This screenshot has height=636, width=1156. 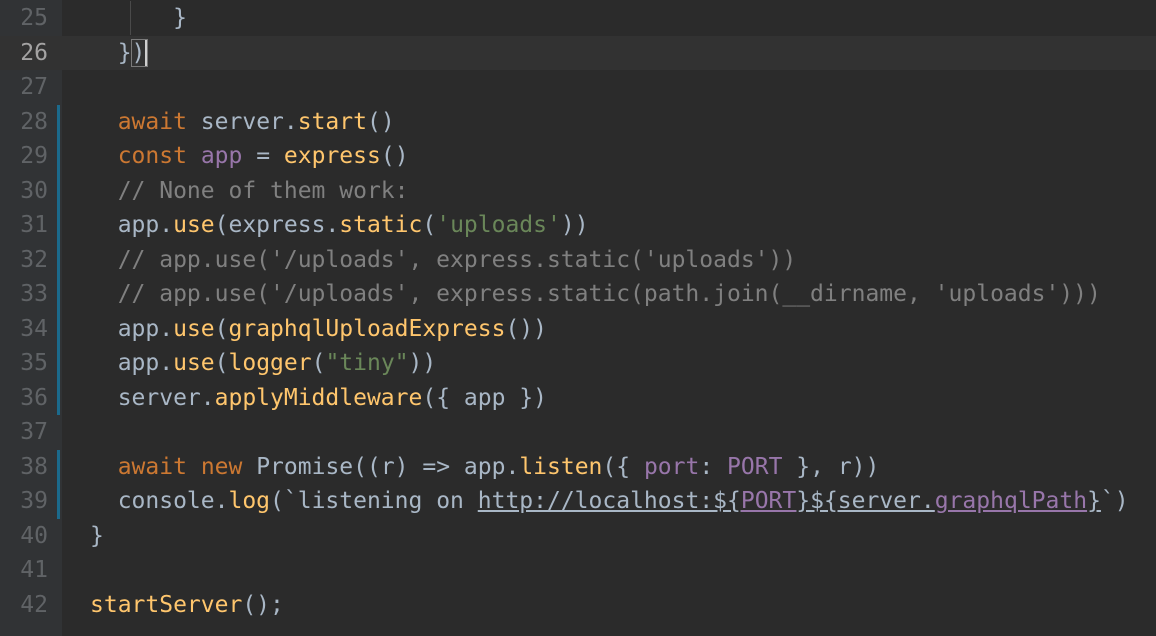 I want to click on code-text: app.use(graphqlUploadExpress()), so click(x=318, y=329).